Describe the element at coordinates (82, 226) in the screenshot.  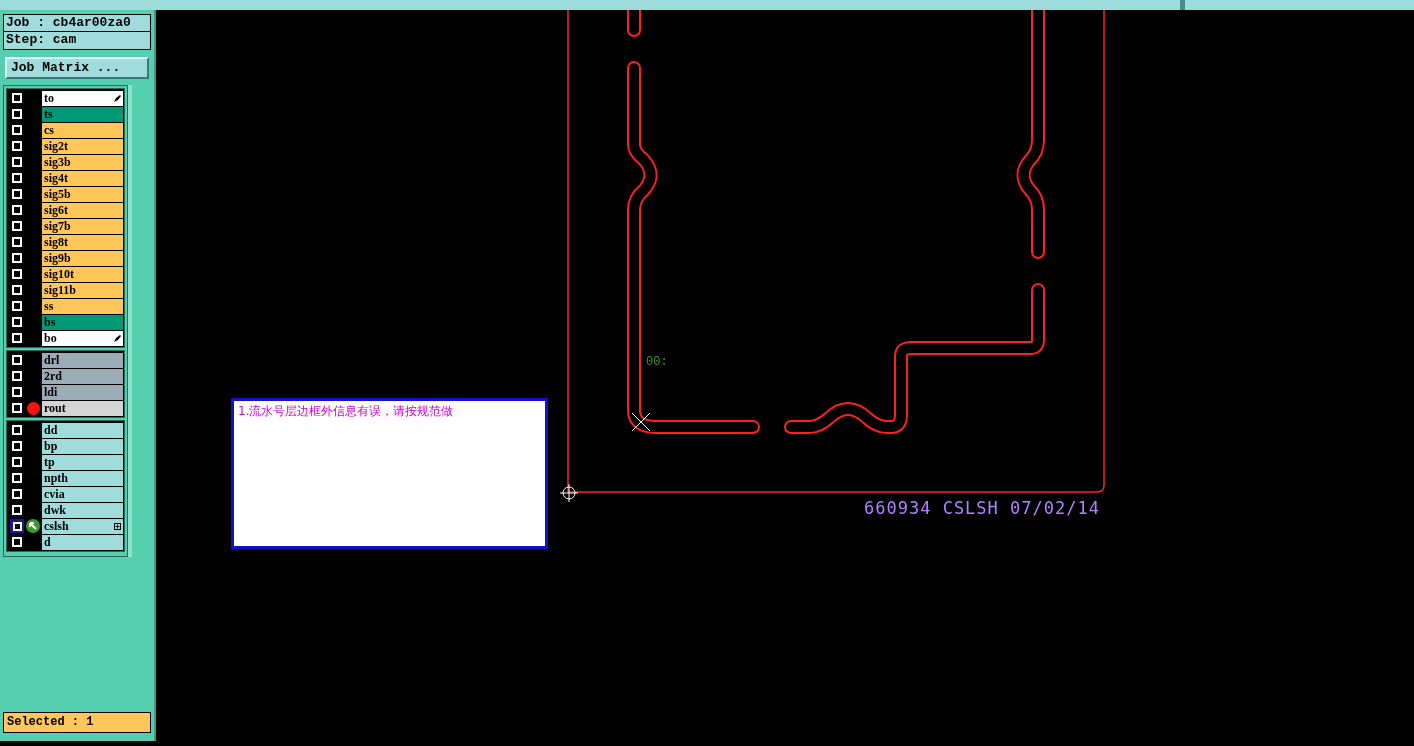
I see `layer-name: sig7b` at that location.